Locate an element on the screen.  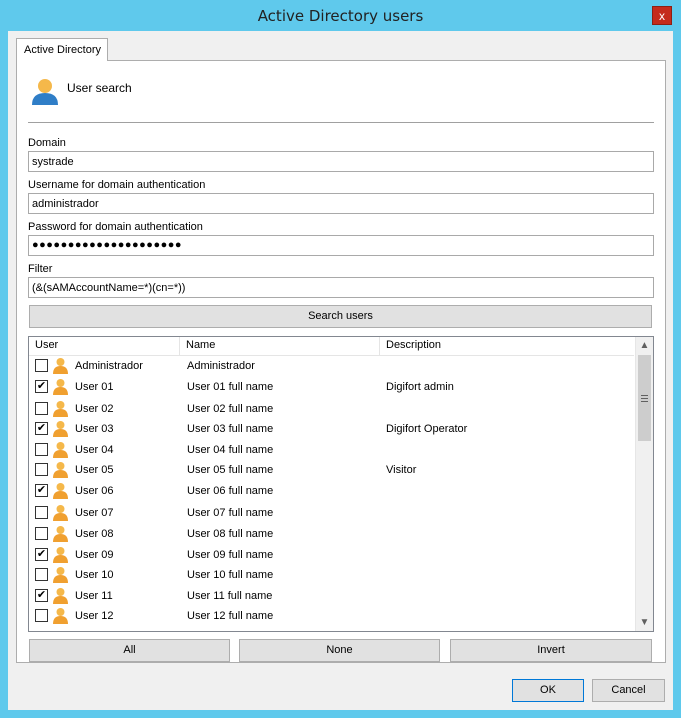
cell-description: Digifort admin is located at coordinates (420, 387).